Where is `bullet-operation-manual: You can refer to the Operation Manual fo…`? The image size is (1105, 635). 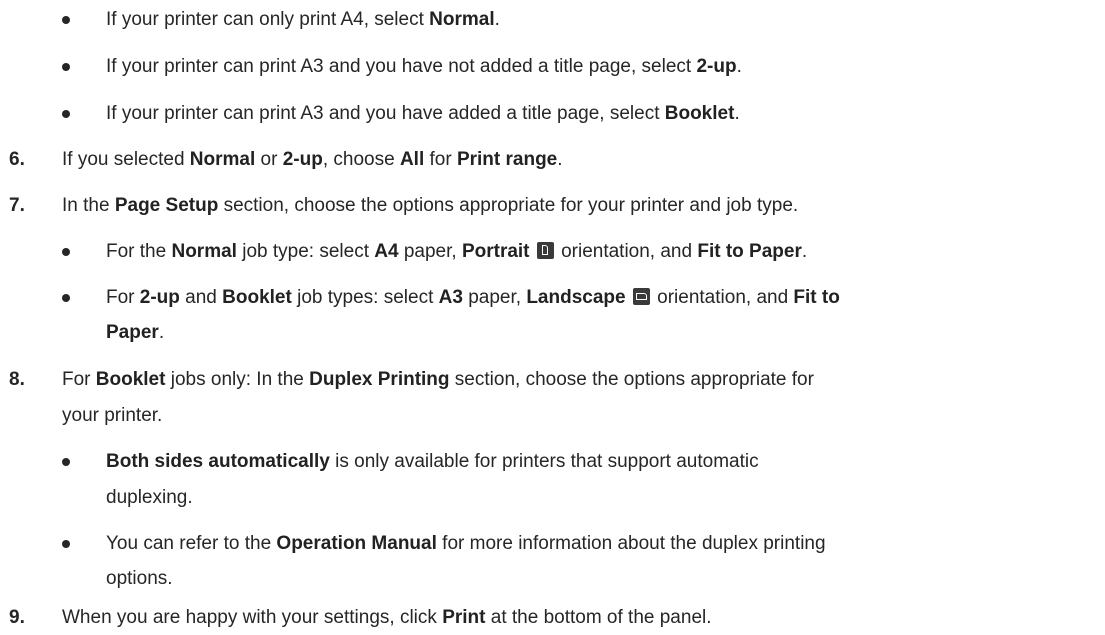 bullet-operation-manual: You can refer to the Operation Manual fo… is located at coordinates (466, 544).